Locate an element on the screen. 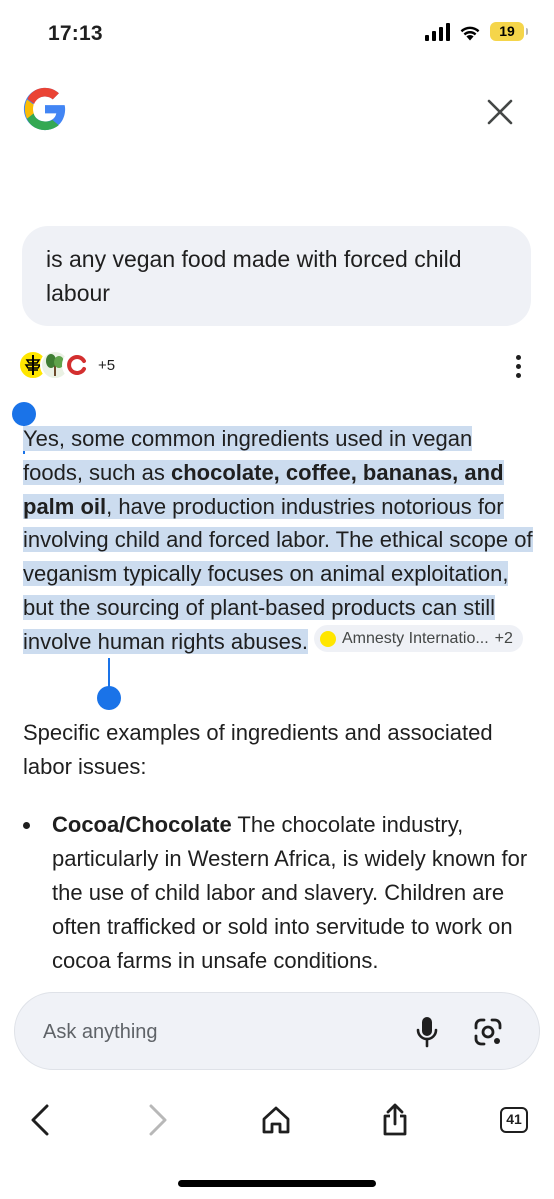 The height and width of the screenshot is (1199, 554). sources-row: +5 is located at coordinates (66, 365).